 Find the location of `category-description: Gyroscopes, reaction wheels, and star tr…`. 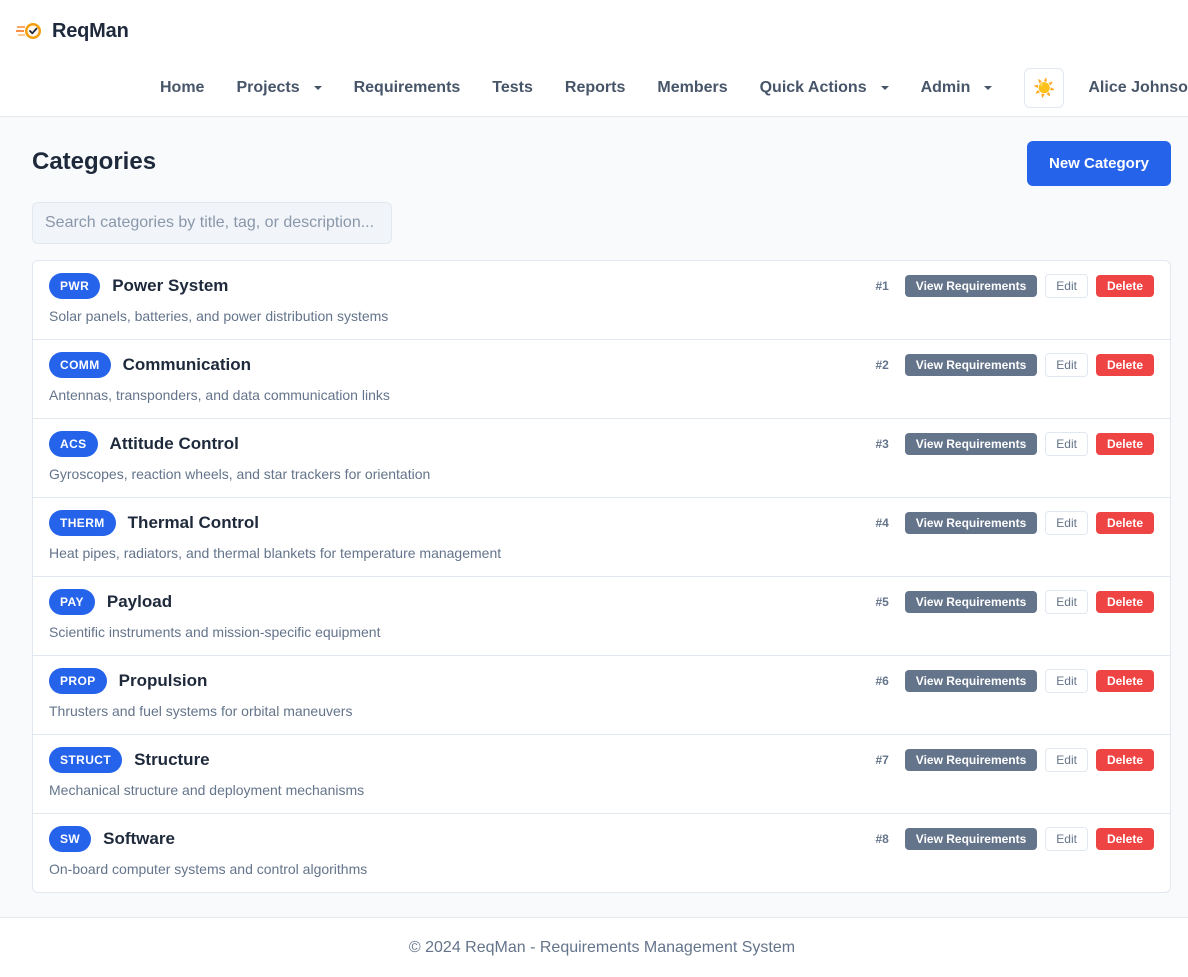

category-description: Gyroscopes, reaction wheels, and star tr… is located at coordinates (240, 474).